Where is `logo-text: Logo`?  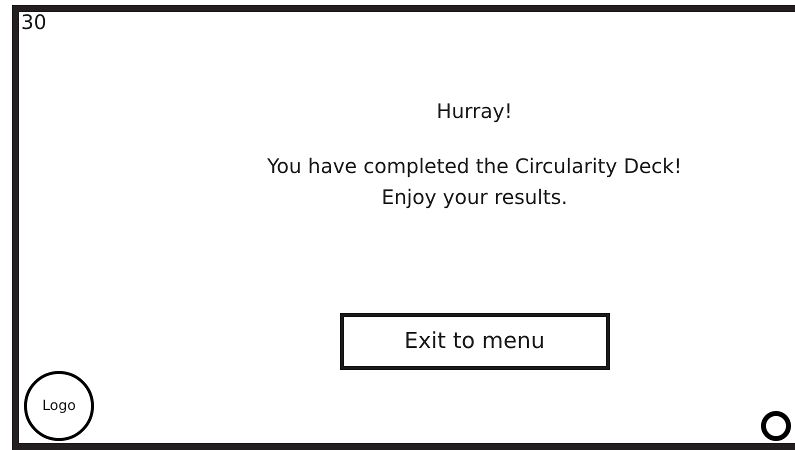
logo-text: Logo is located at coordinates (59, 406).